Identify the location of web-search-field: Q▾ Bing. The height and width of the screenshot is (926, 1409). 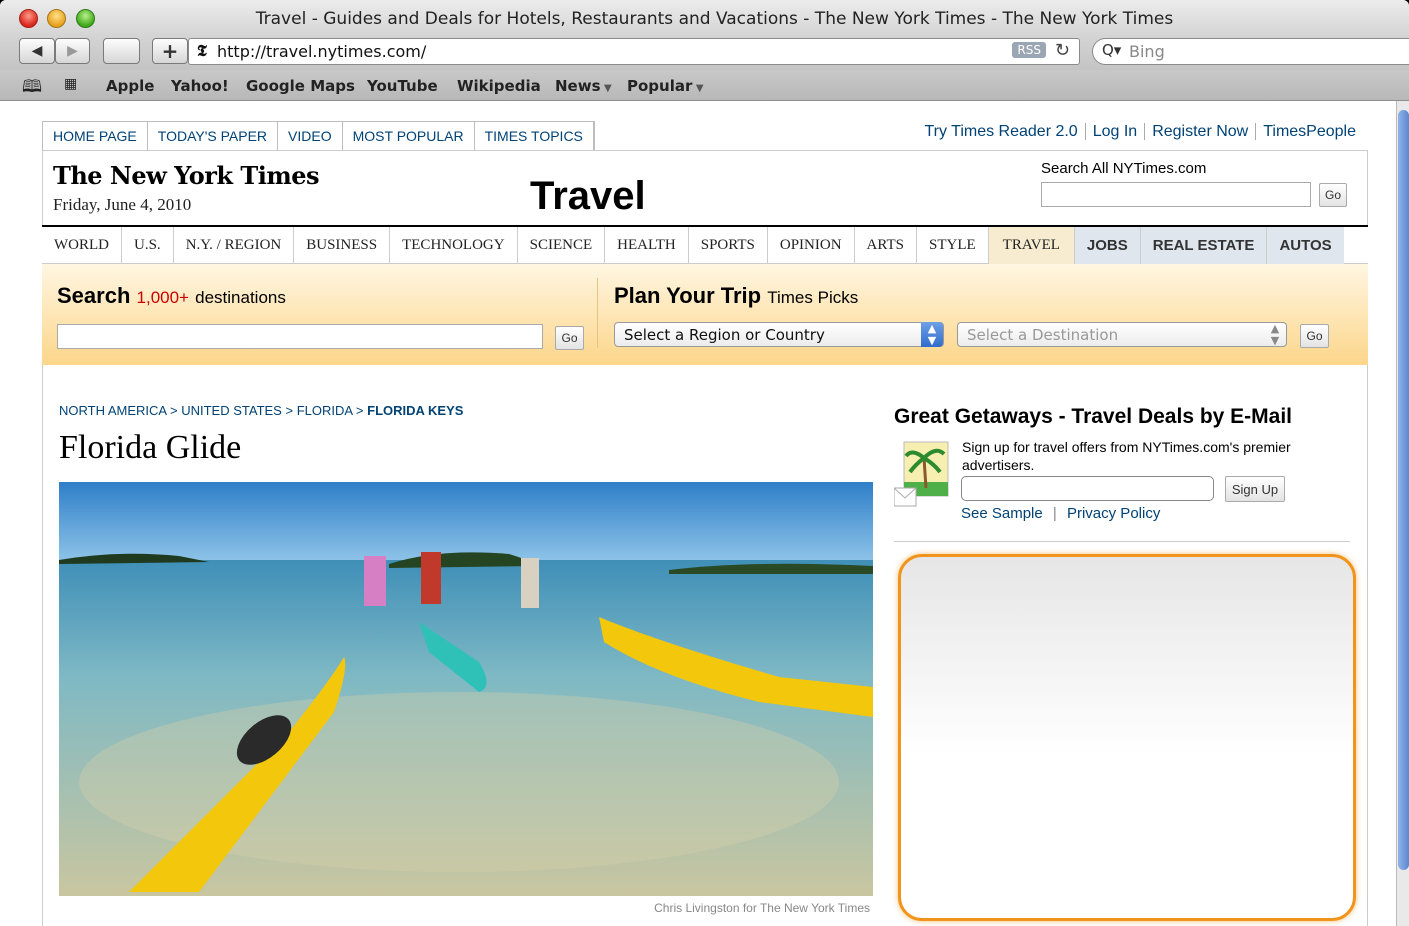
(1250, 51).